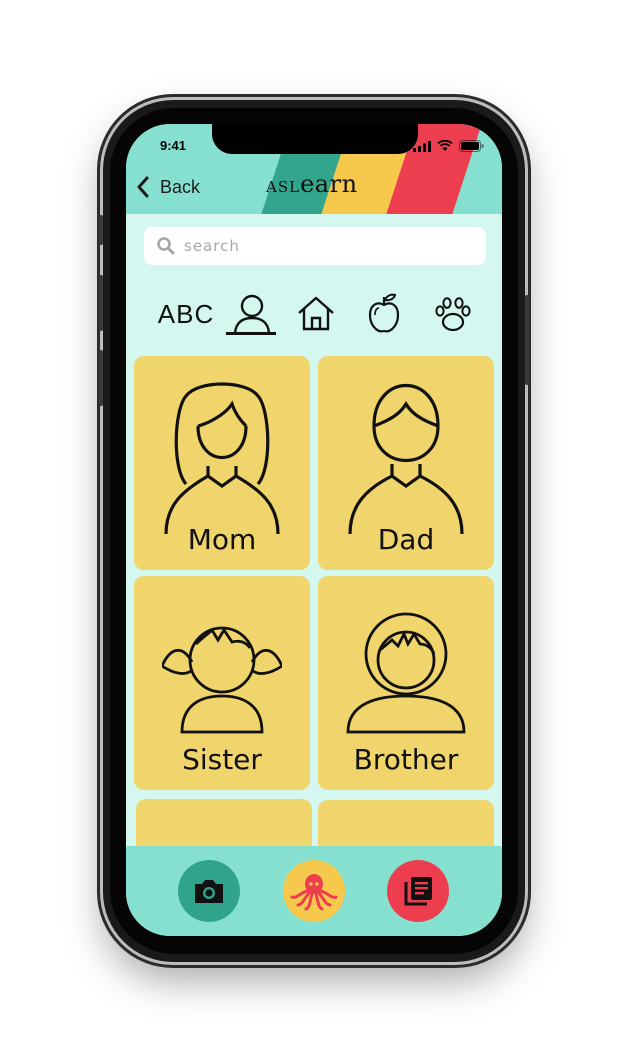 The width and height of the screenshot is (628, 1060). I want to click on camera-icon, so click(209, 891).